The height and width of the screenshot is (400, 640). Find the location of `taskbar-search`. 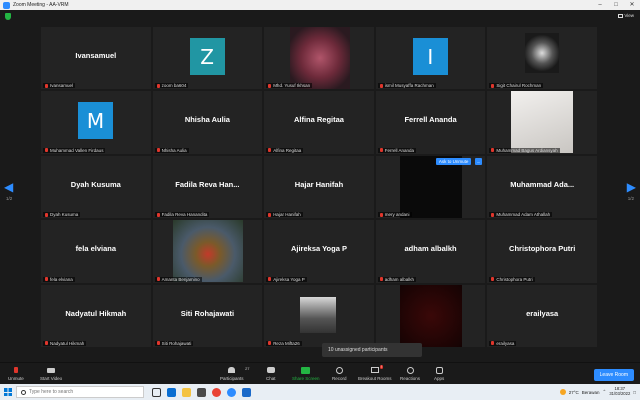

taskbar-search is located at coordinates (80, 392).